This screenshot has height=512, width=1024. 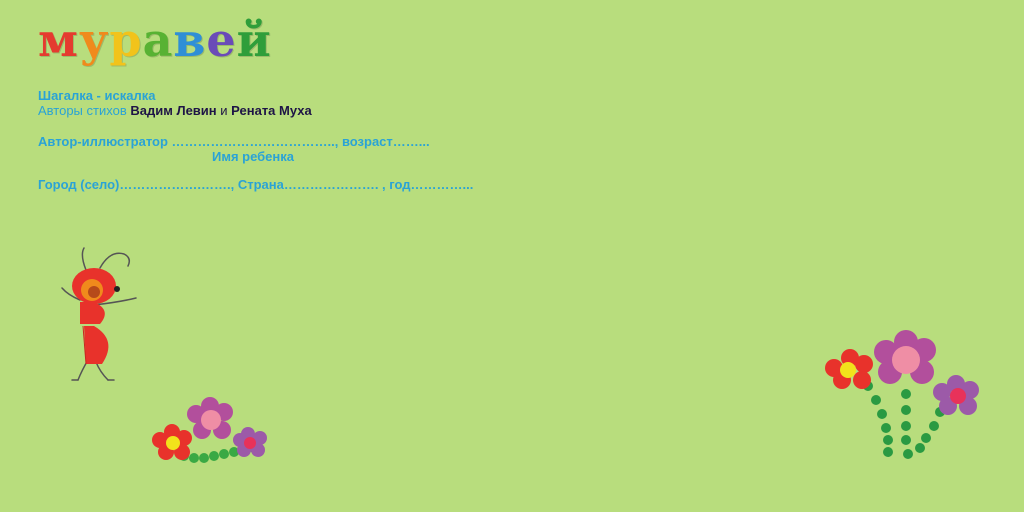 I want to click on authors-label: Авторы стихов, so click(x=82, y=110).